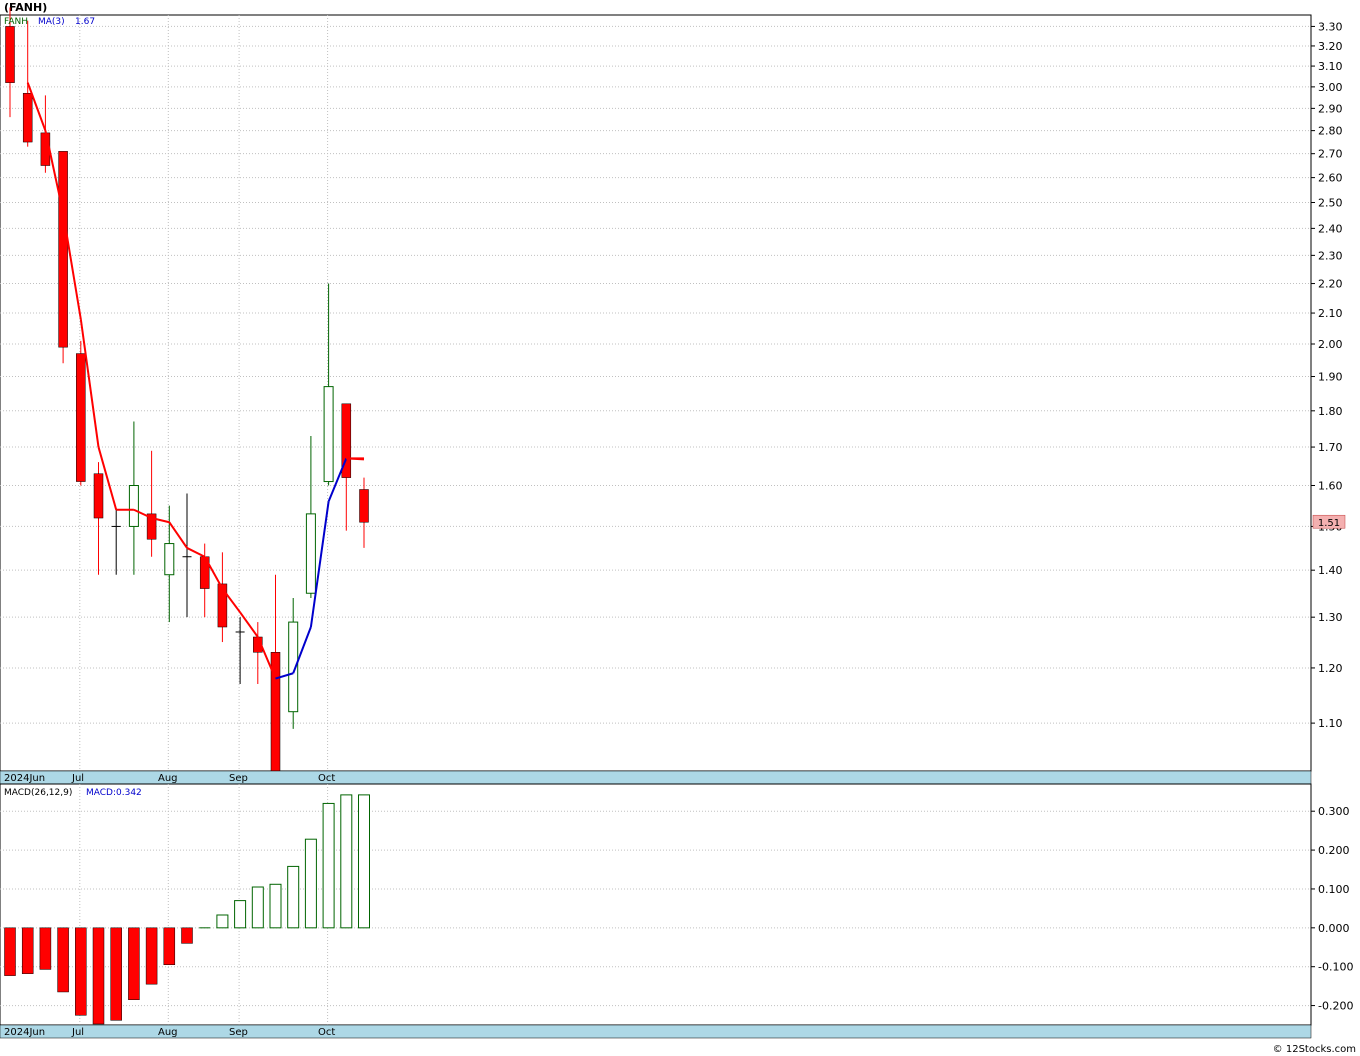 The width and height of the screenshot is (1360, 1056). I want to click on price-tick-label: 2.80, so click(1330, 131).